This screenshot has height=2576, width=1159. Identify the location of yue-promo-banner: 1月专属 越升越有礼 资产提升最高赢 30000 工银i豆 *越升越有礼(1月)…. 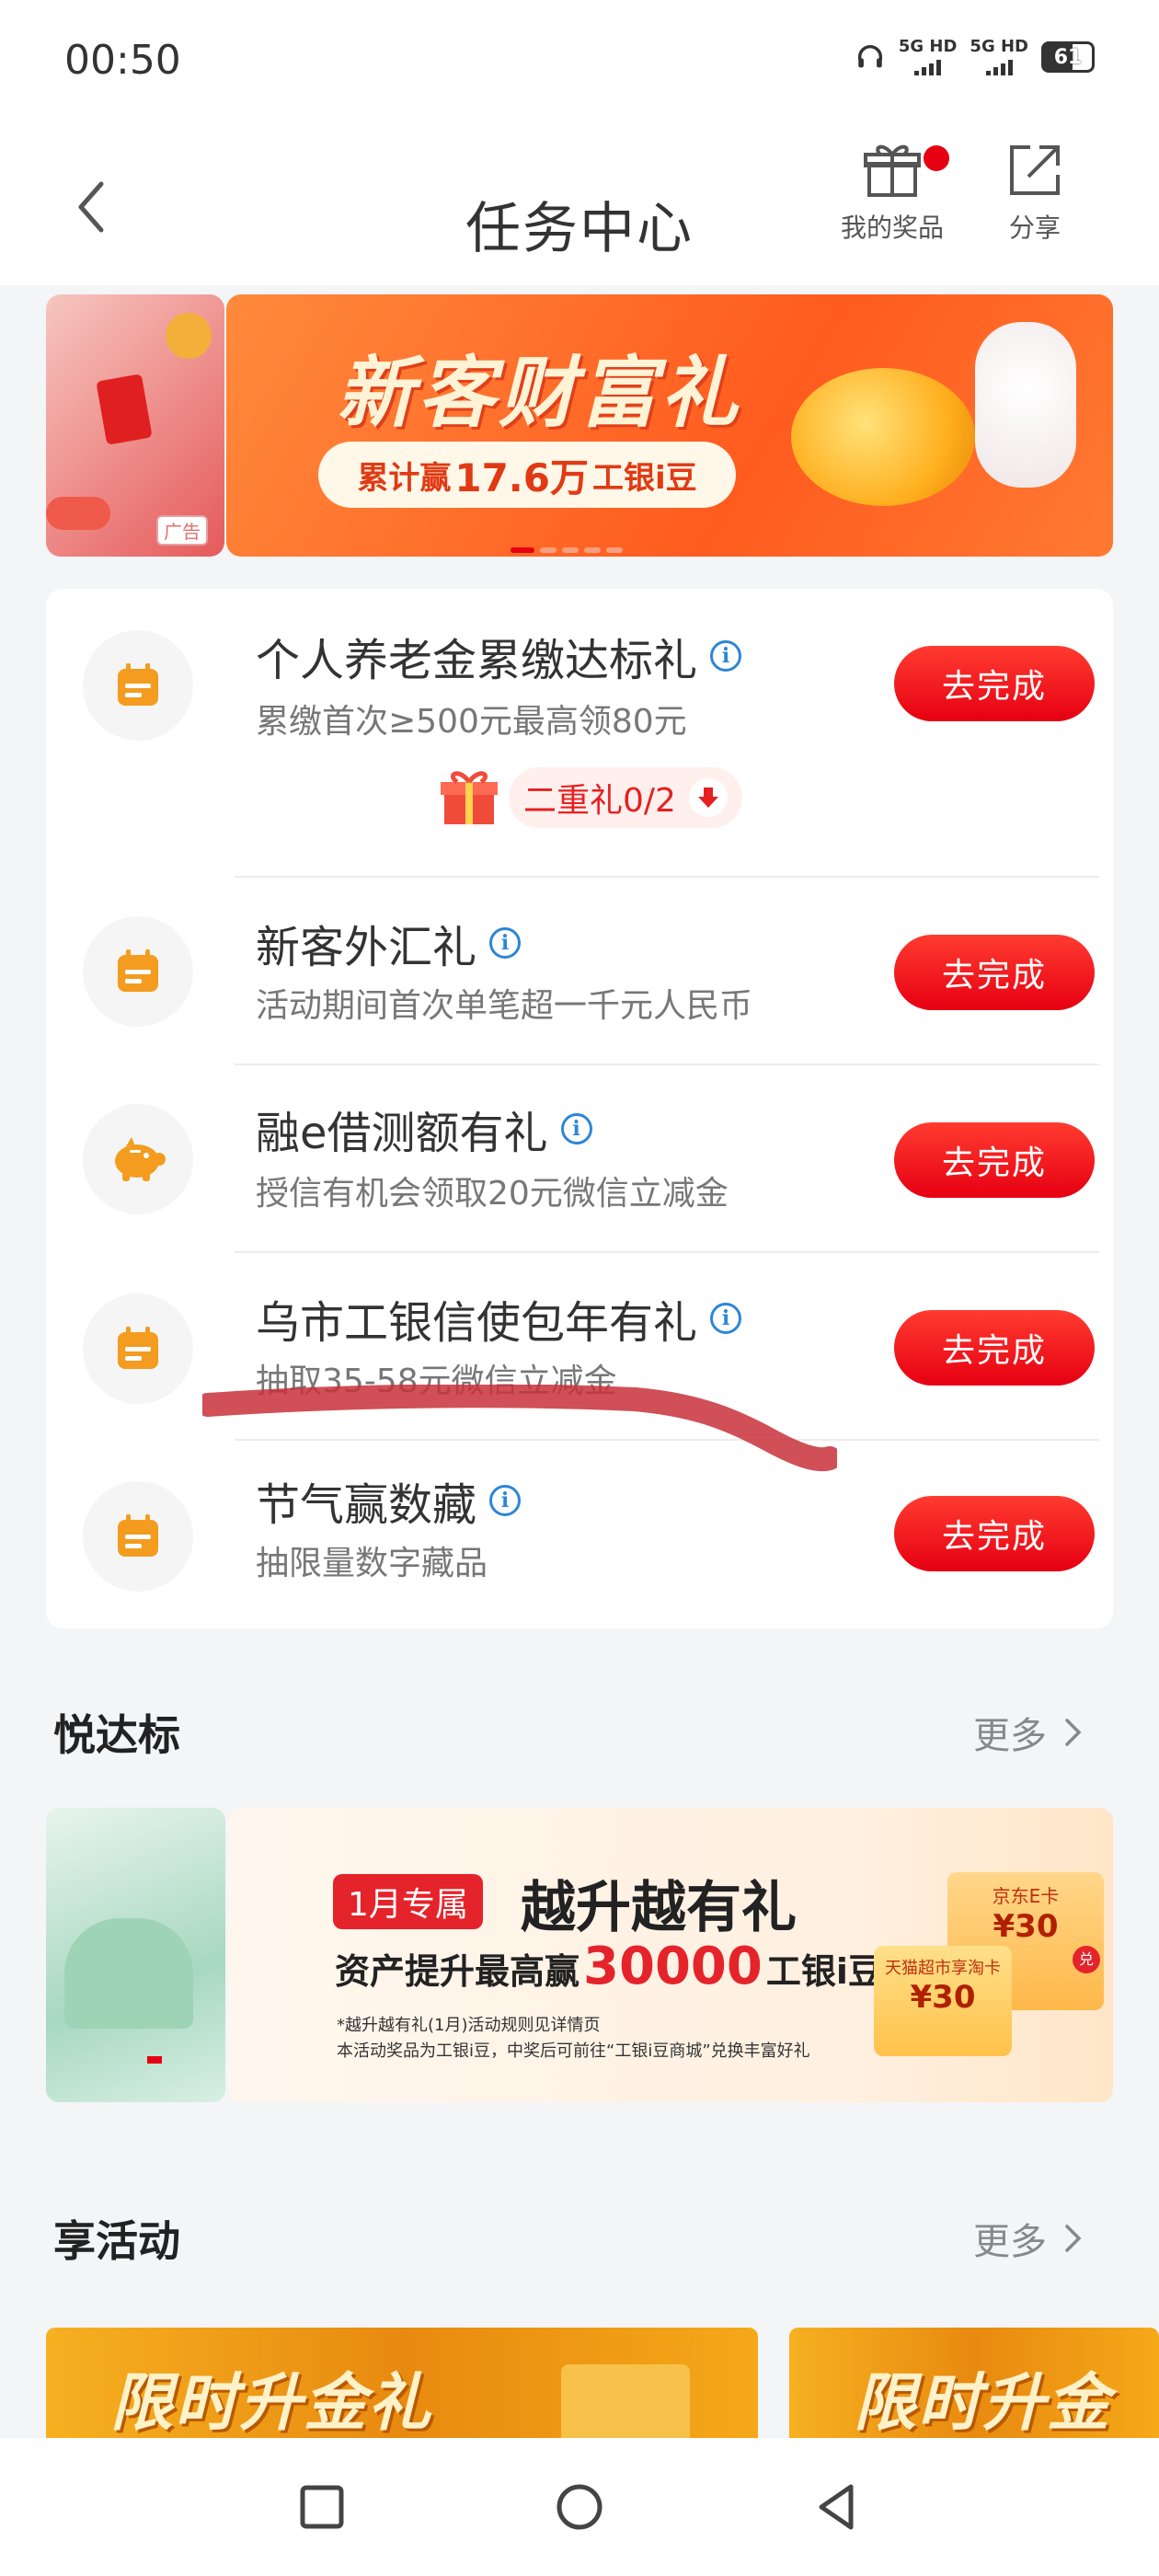
(670, 1955).